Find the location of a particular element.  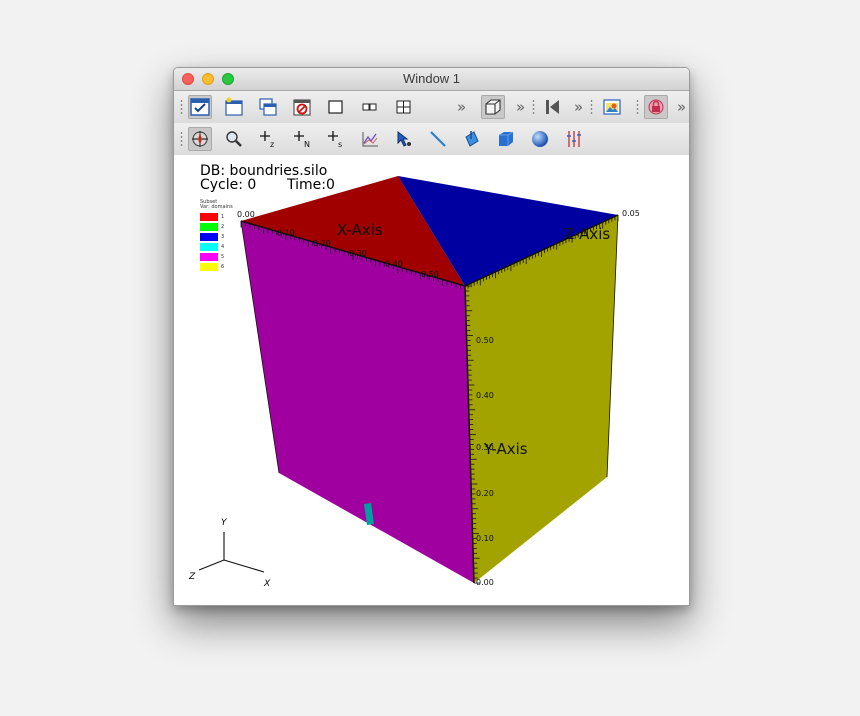

sphere-tool-icon is located at coordinates (540, 139).